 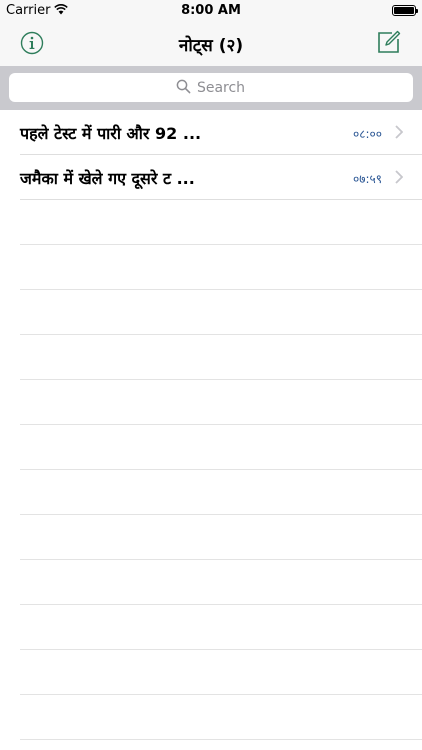 What do you see at coordinates (367, 179) in the screenshot?
I see `note-time: ०७:५९` at bounding box center [367, 179].